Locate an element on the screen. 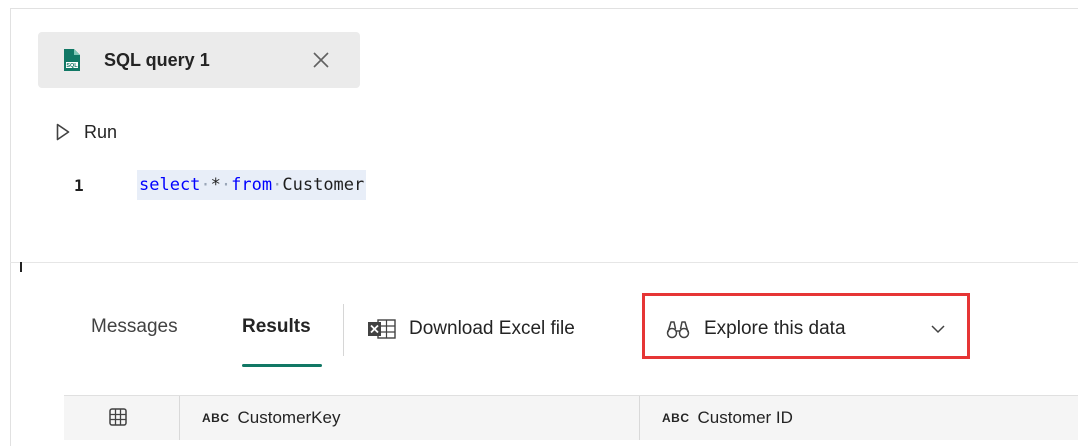  tab-results: Results is located at coordinates (276, 327).